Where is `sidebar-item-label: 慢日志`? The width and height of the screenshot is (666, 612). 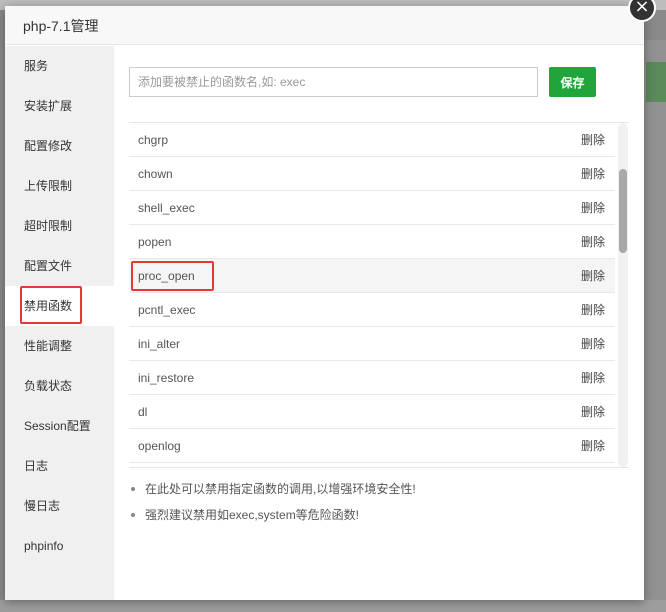
sidebar-item-label: 慢日志 is located at coordinates (42, 506).